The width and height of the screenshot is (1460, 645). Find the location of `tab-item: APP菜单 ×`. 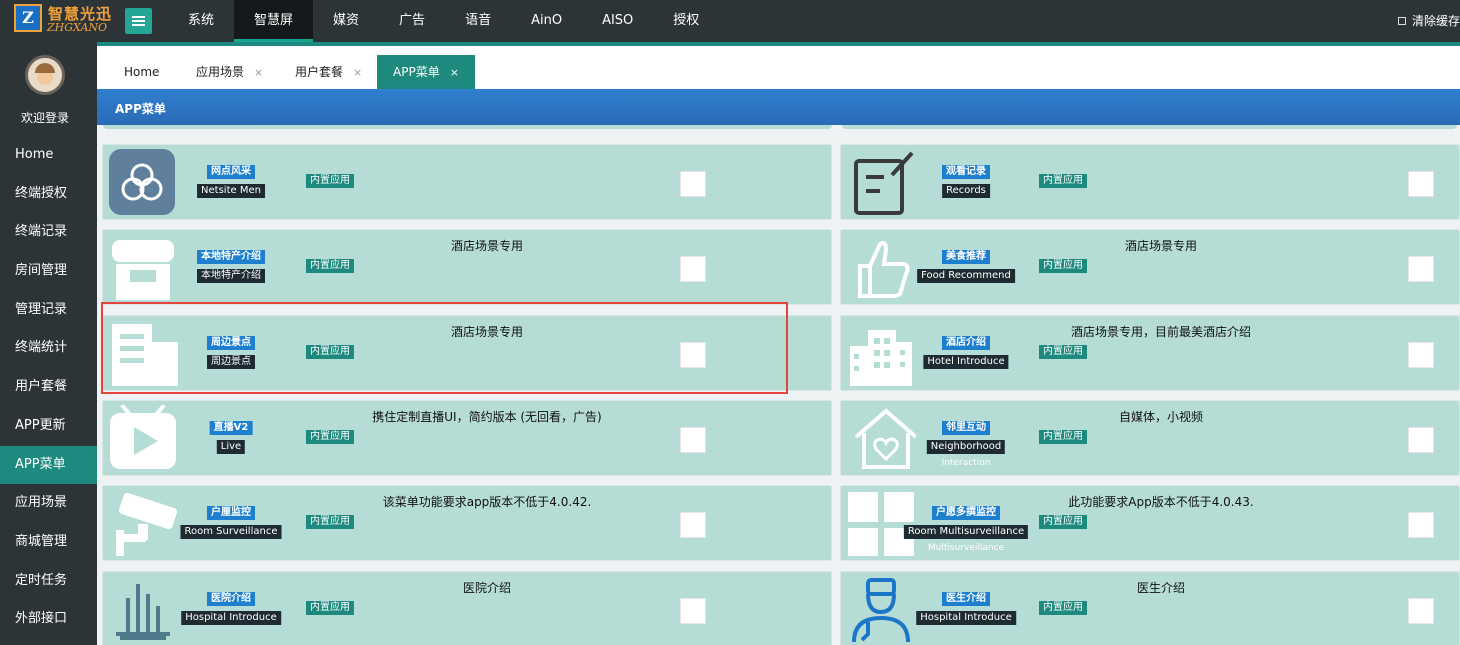

tab-item: APP菜单 × is located at coordinates (426, 72).